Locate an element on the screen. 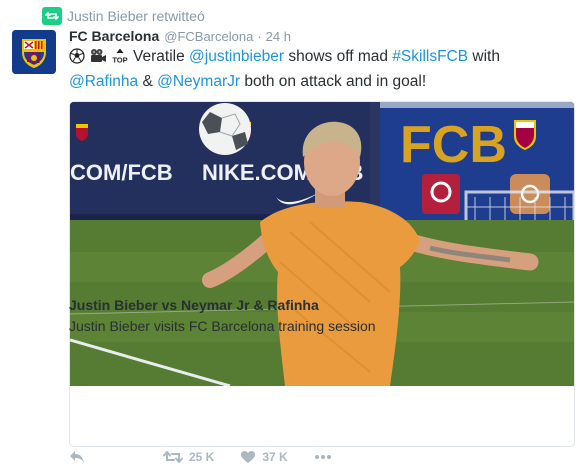 The width and height of the screenshot is (584, 473). text-segment: both on attack and in goal! is located at coordinates (333, 81).